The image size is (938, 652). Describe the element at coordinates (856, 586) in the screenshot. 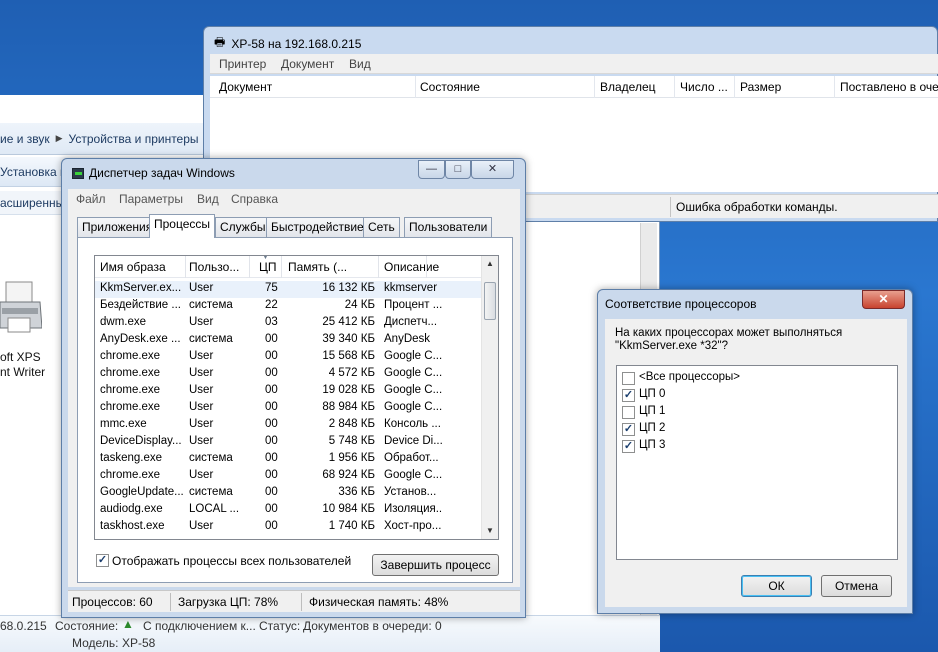

I see `cancel-button: Отмена` at that location.